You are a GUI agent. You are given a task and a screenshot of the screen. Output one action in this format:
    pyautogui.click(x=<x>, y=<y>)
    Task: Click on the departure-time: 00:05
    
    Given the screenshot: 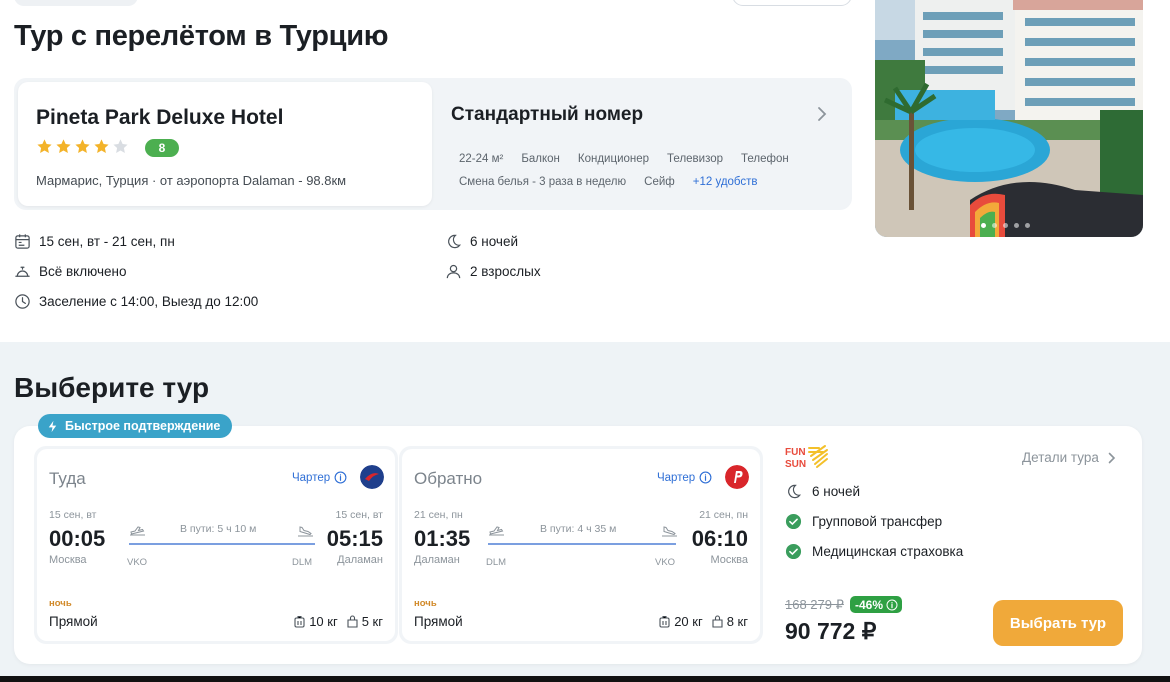 What is the action you would take?
    pyautogui.click(x=77, y=538)
    